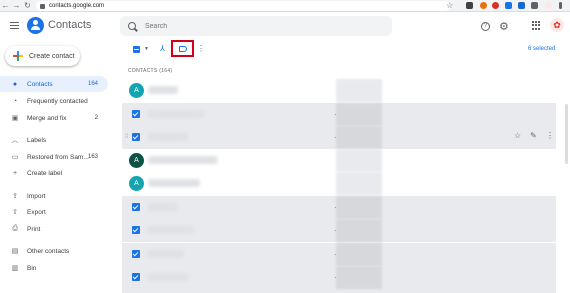 This screenshot has height=293, width=570. What do you see at coordinates (517, 135) in the screenshot?
I see `star-icon: ☆` at bounding box center [517, 135].